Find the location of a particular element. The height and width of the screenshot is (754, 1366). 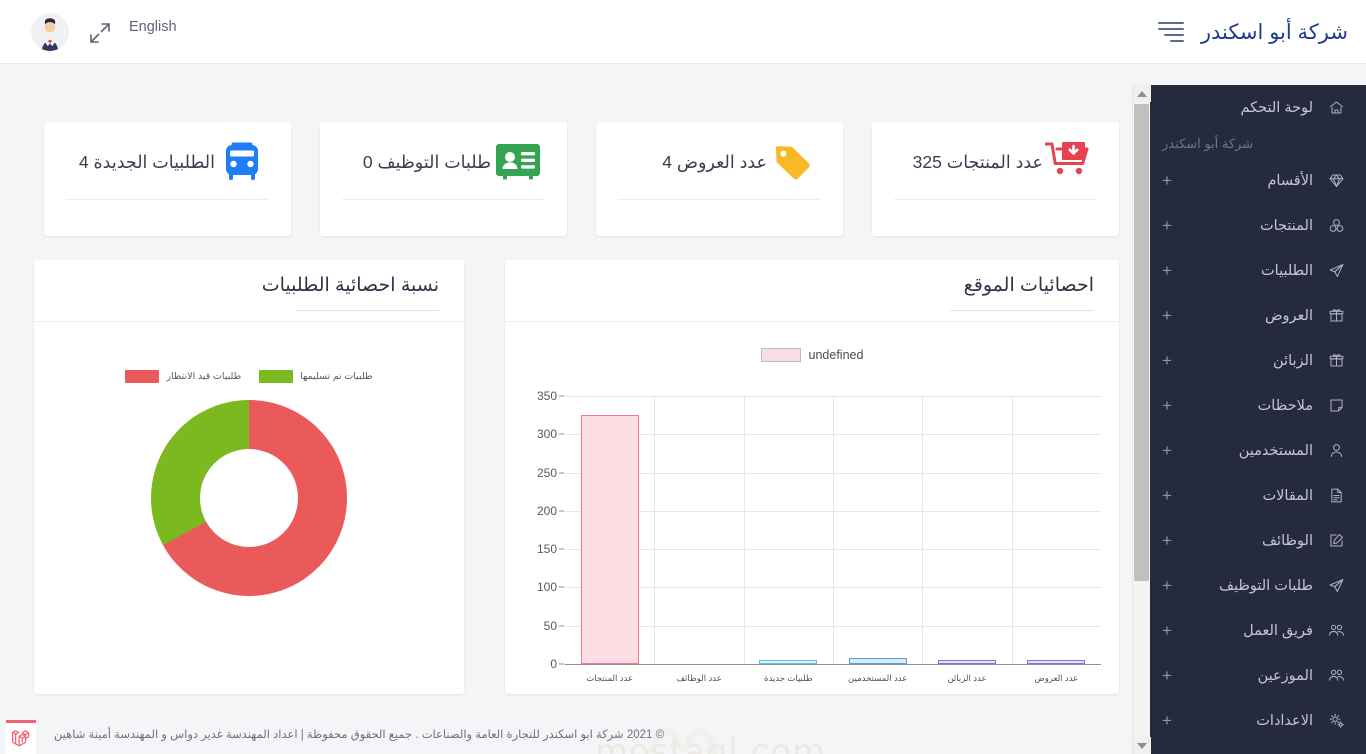

stat-card-1: عدد العروض 4 is located at coordinates (719, 179).